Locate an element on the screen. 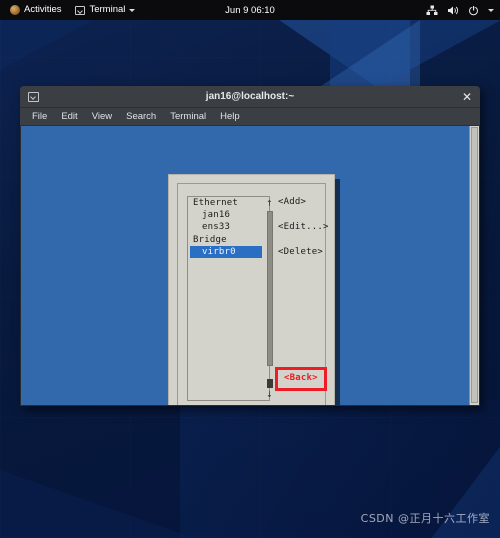 Image resolution: width=500 pixels, height=538 pixels. back-button: <Back> is located at coordinates (301, 378).